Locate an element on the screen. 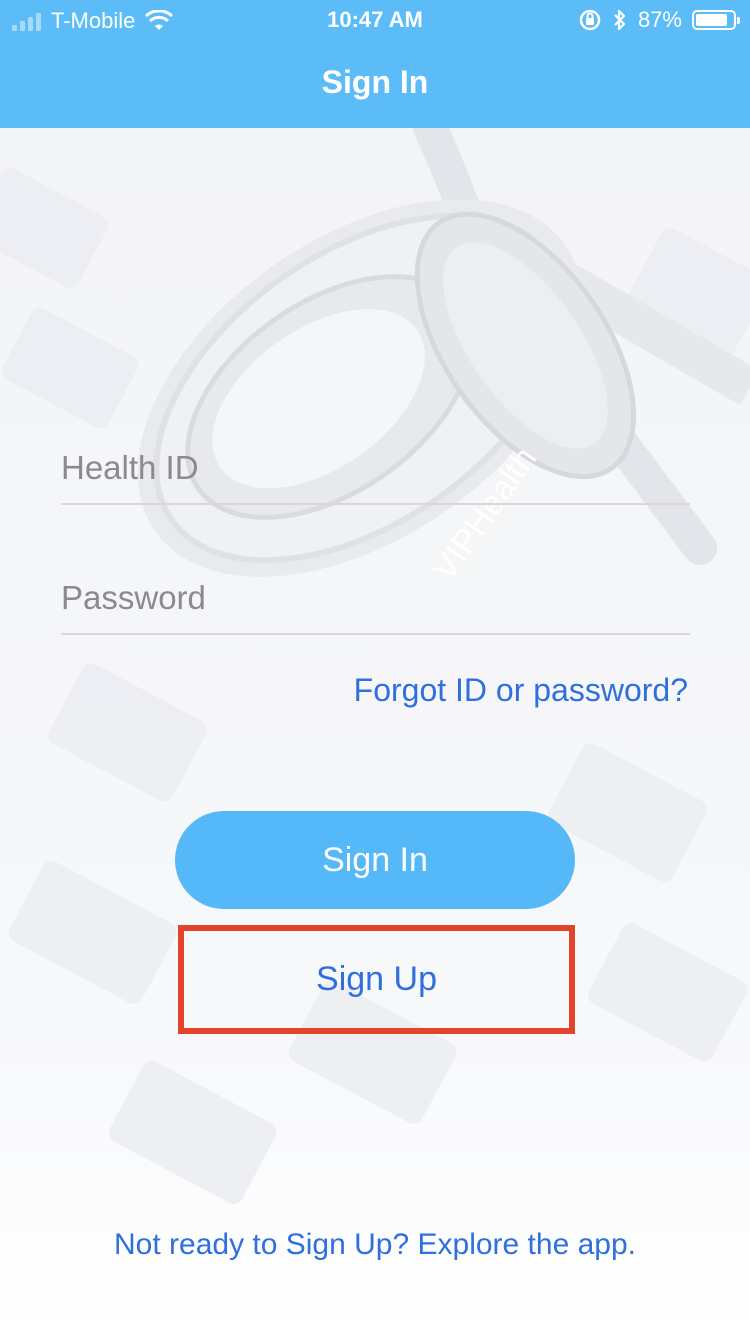 This screenshot has width=750, height=1334. sign-in-button: Sign In is located at coordinates (375, 860).